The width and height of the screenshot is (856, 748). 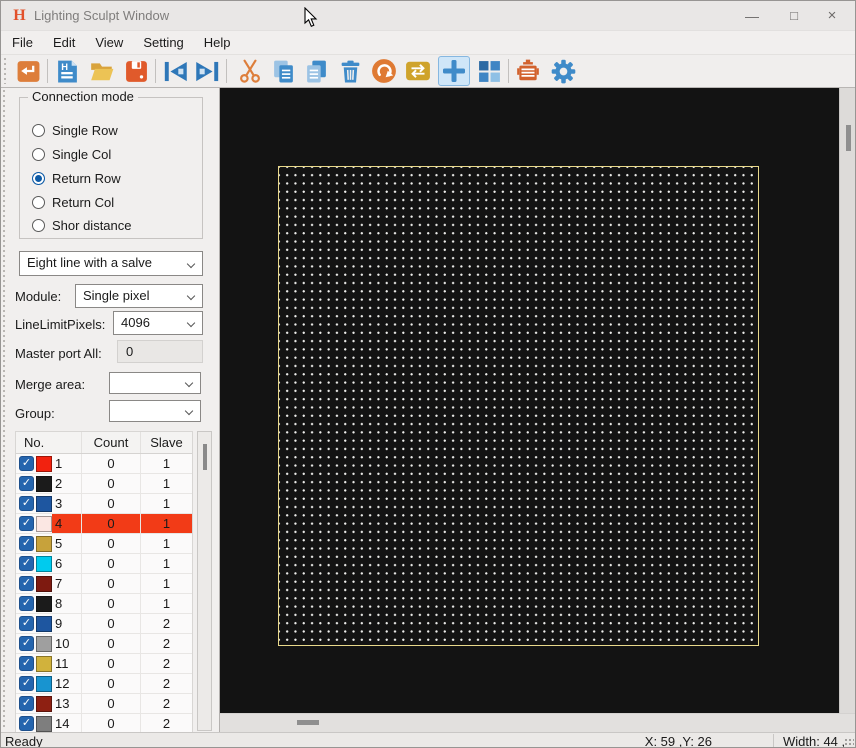 I want to click on close-button: ×, so click(x=832, y=16).